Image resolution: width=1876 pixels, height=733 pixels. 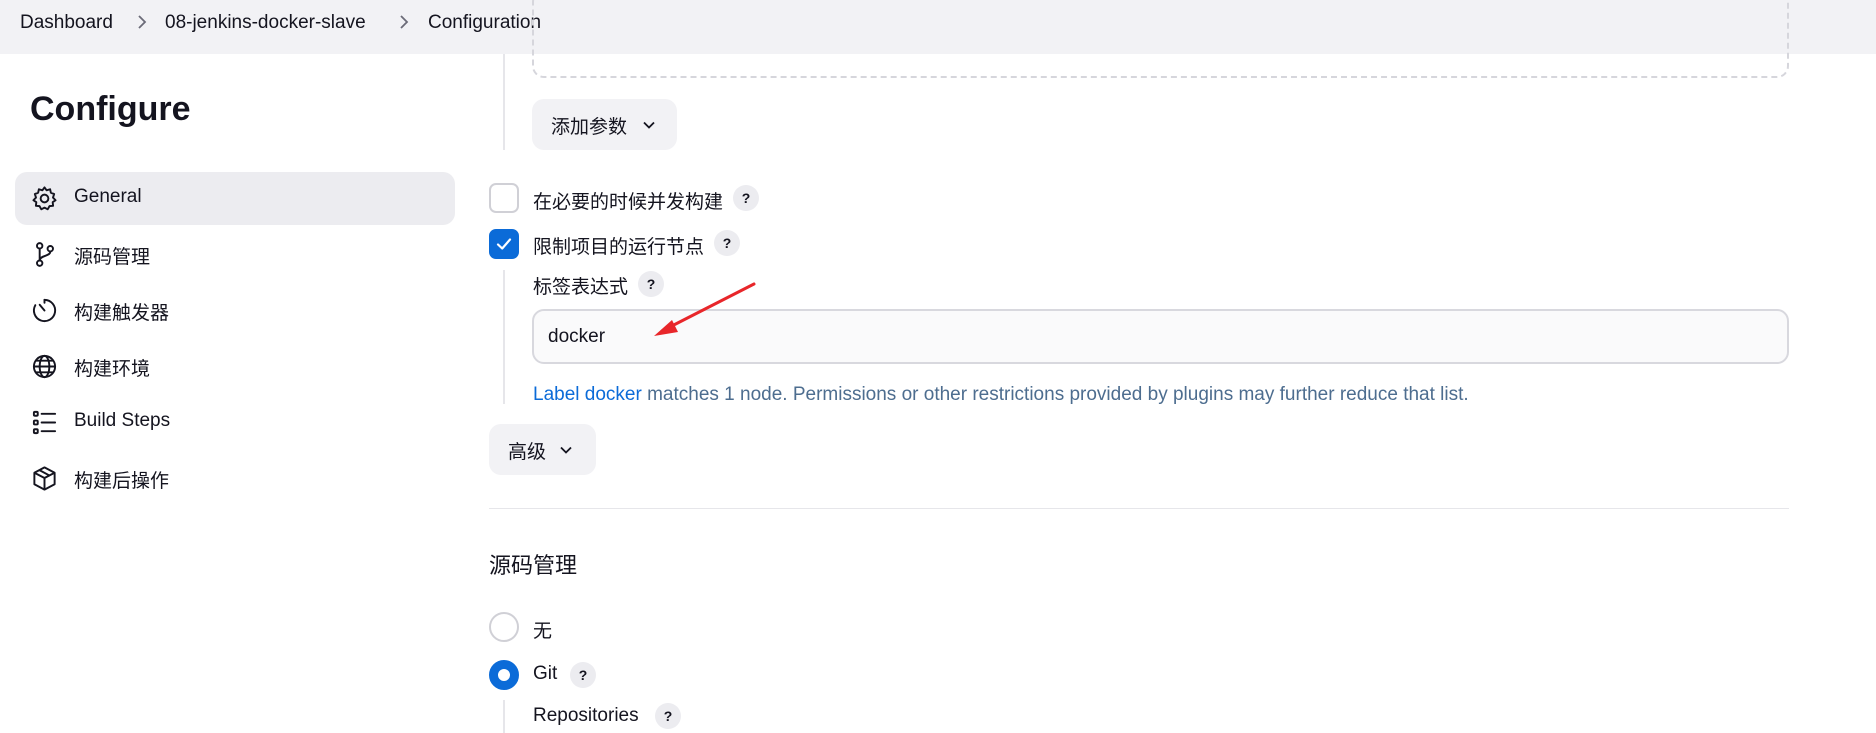 I want to click on restrict-node-checkbox, so click(x=504, y=244).